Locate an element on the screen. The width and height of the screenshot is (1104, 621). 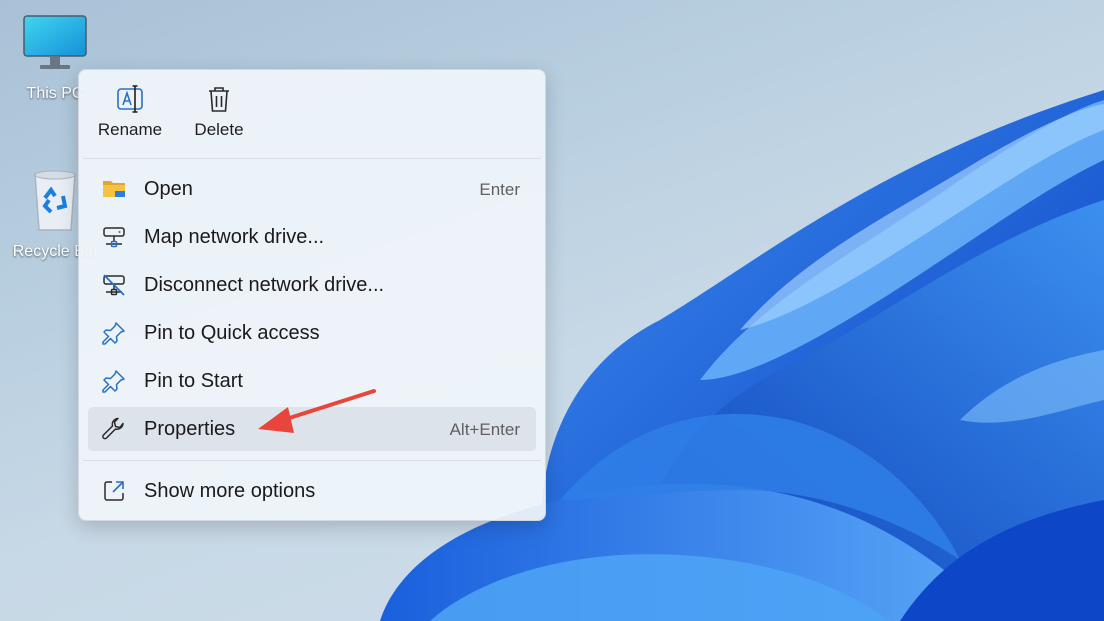
rename-icon is located at coordinates (130, 99).